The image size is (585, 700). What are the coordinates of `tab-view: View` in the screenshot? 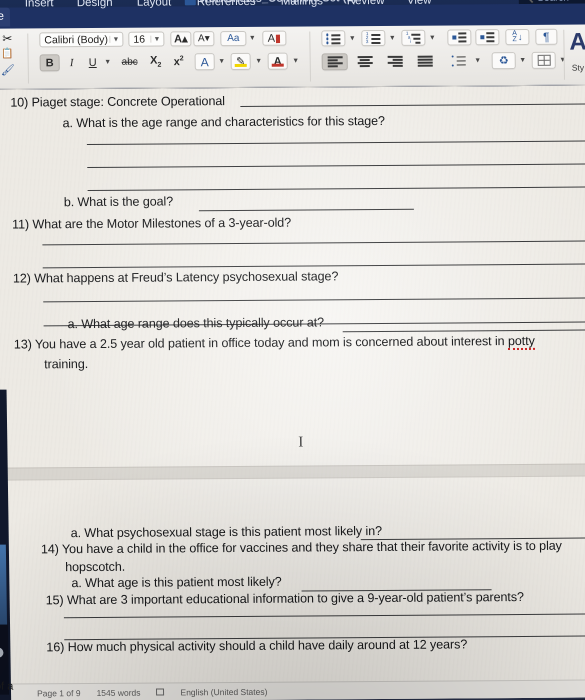 It's located at (419, 4).